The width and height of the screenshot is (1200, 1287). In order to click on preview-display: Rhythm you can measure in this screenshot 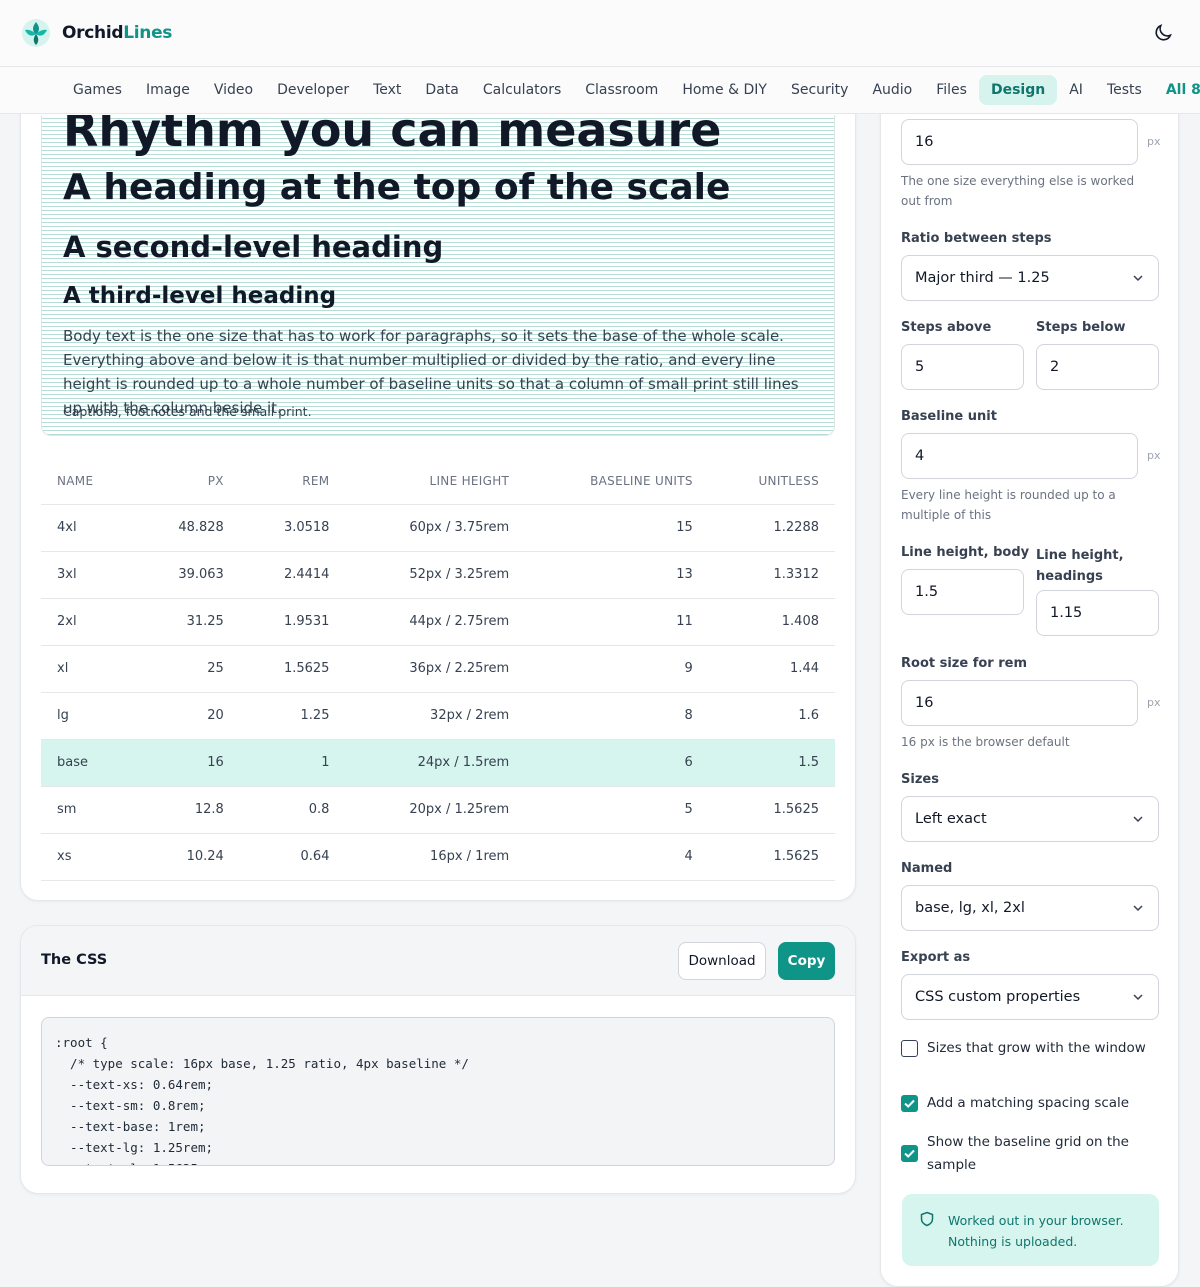, I will do `click(392, 136)`.